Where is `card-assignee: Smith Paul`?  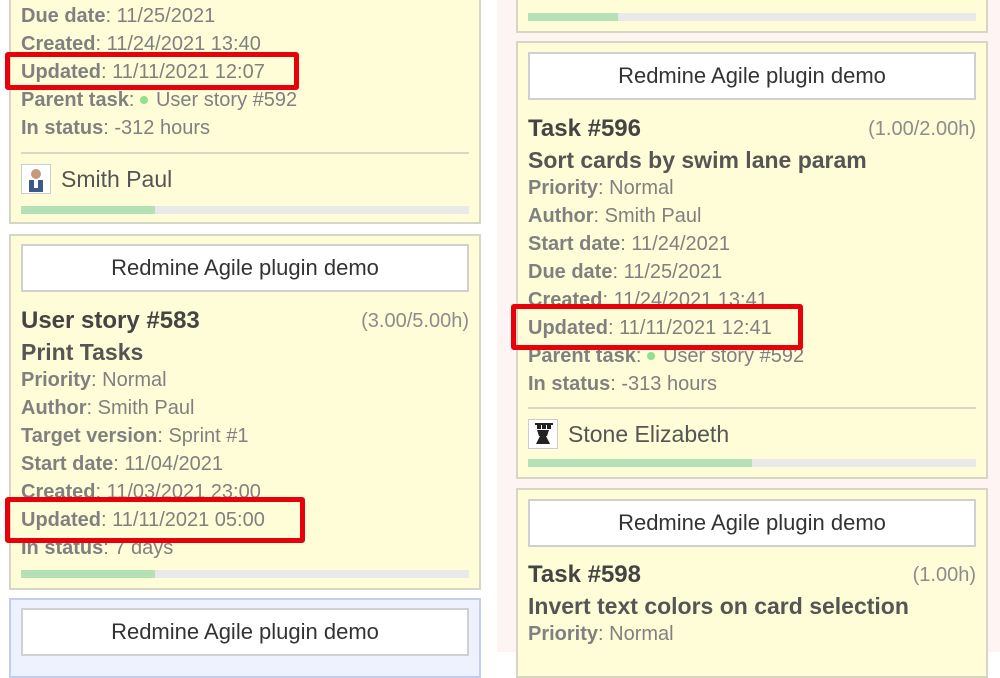
card-assignee: Smith Paul is located at coordinates (96, 179).